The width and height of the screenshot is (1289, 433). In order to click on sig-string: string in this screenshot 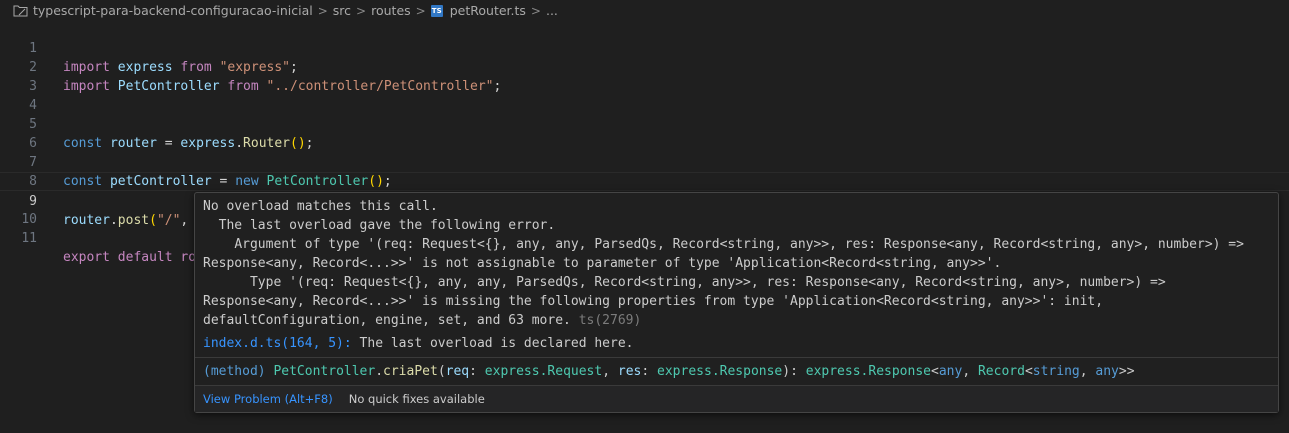, I will do `click(1056, 371)`.